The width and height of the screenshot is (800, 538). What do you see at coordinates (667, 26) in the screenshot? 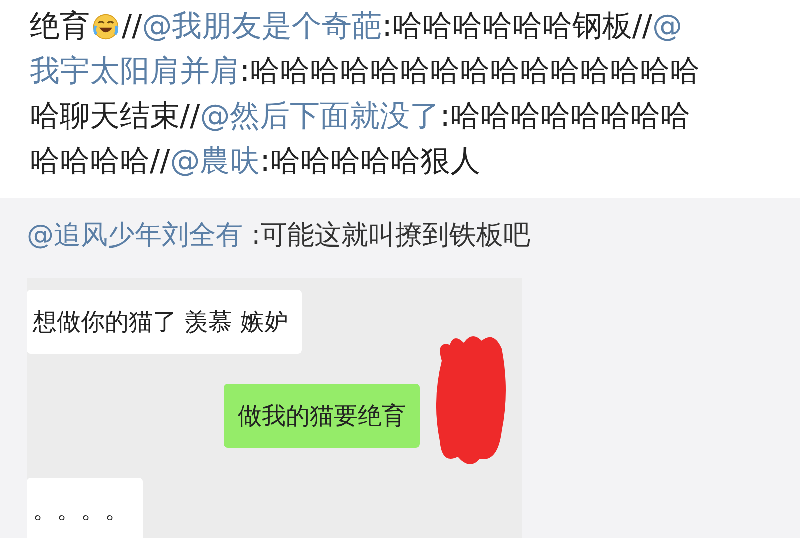
I see `mention-link: @` at bounding box center [667, 26].